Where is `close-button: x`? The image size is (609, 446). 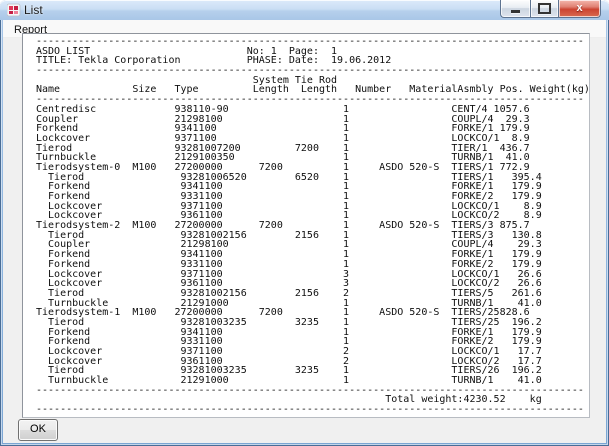
close-button: x is located at coordinates (580, 9).